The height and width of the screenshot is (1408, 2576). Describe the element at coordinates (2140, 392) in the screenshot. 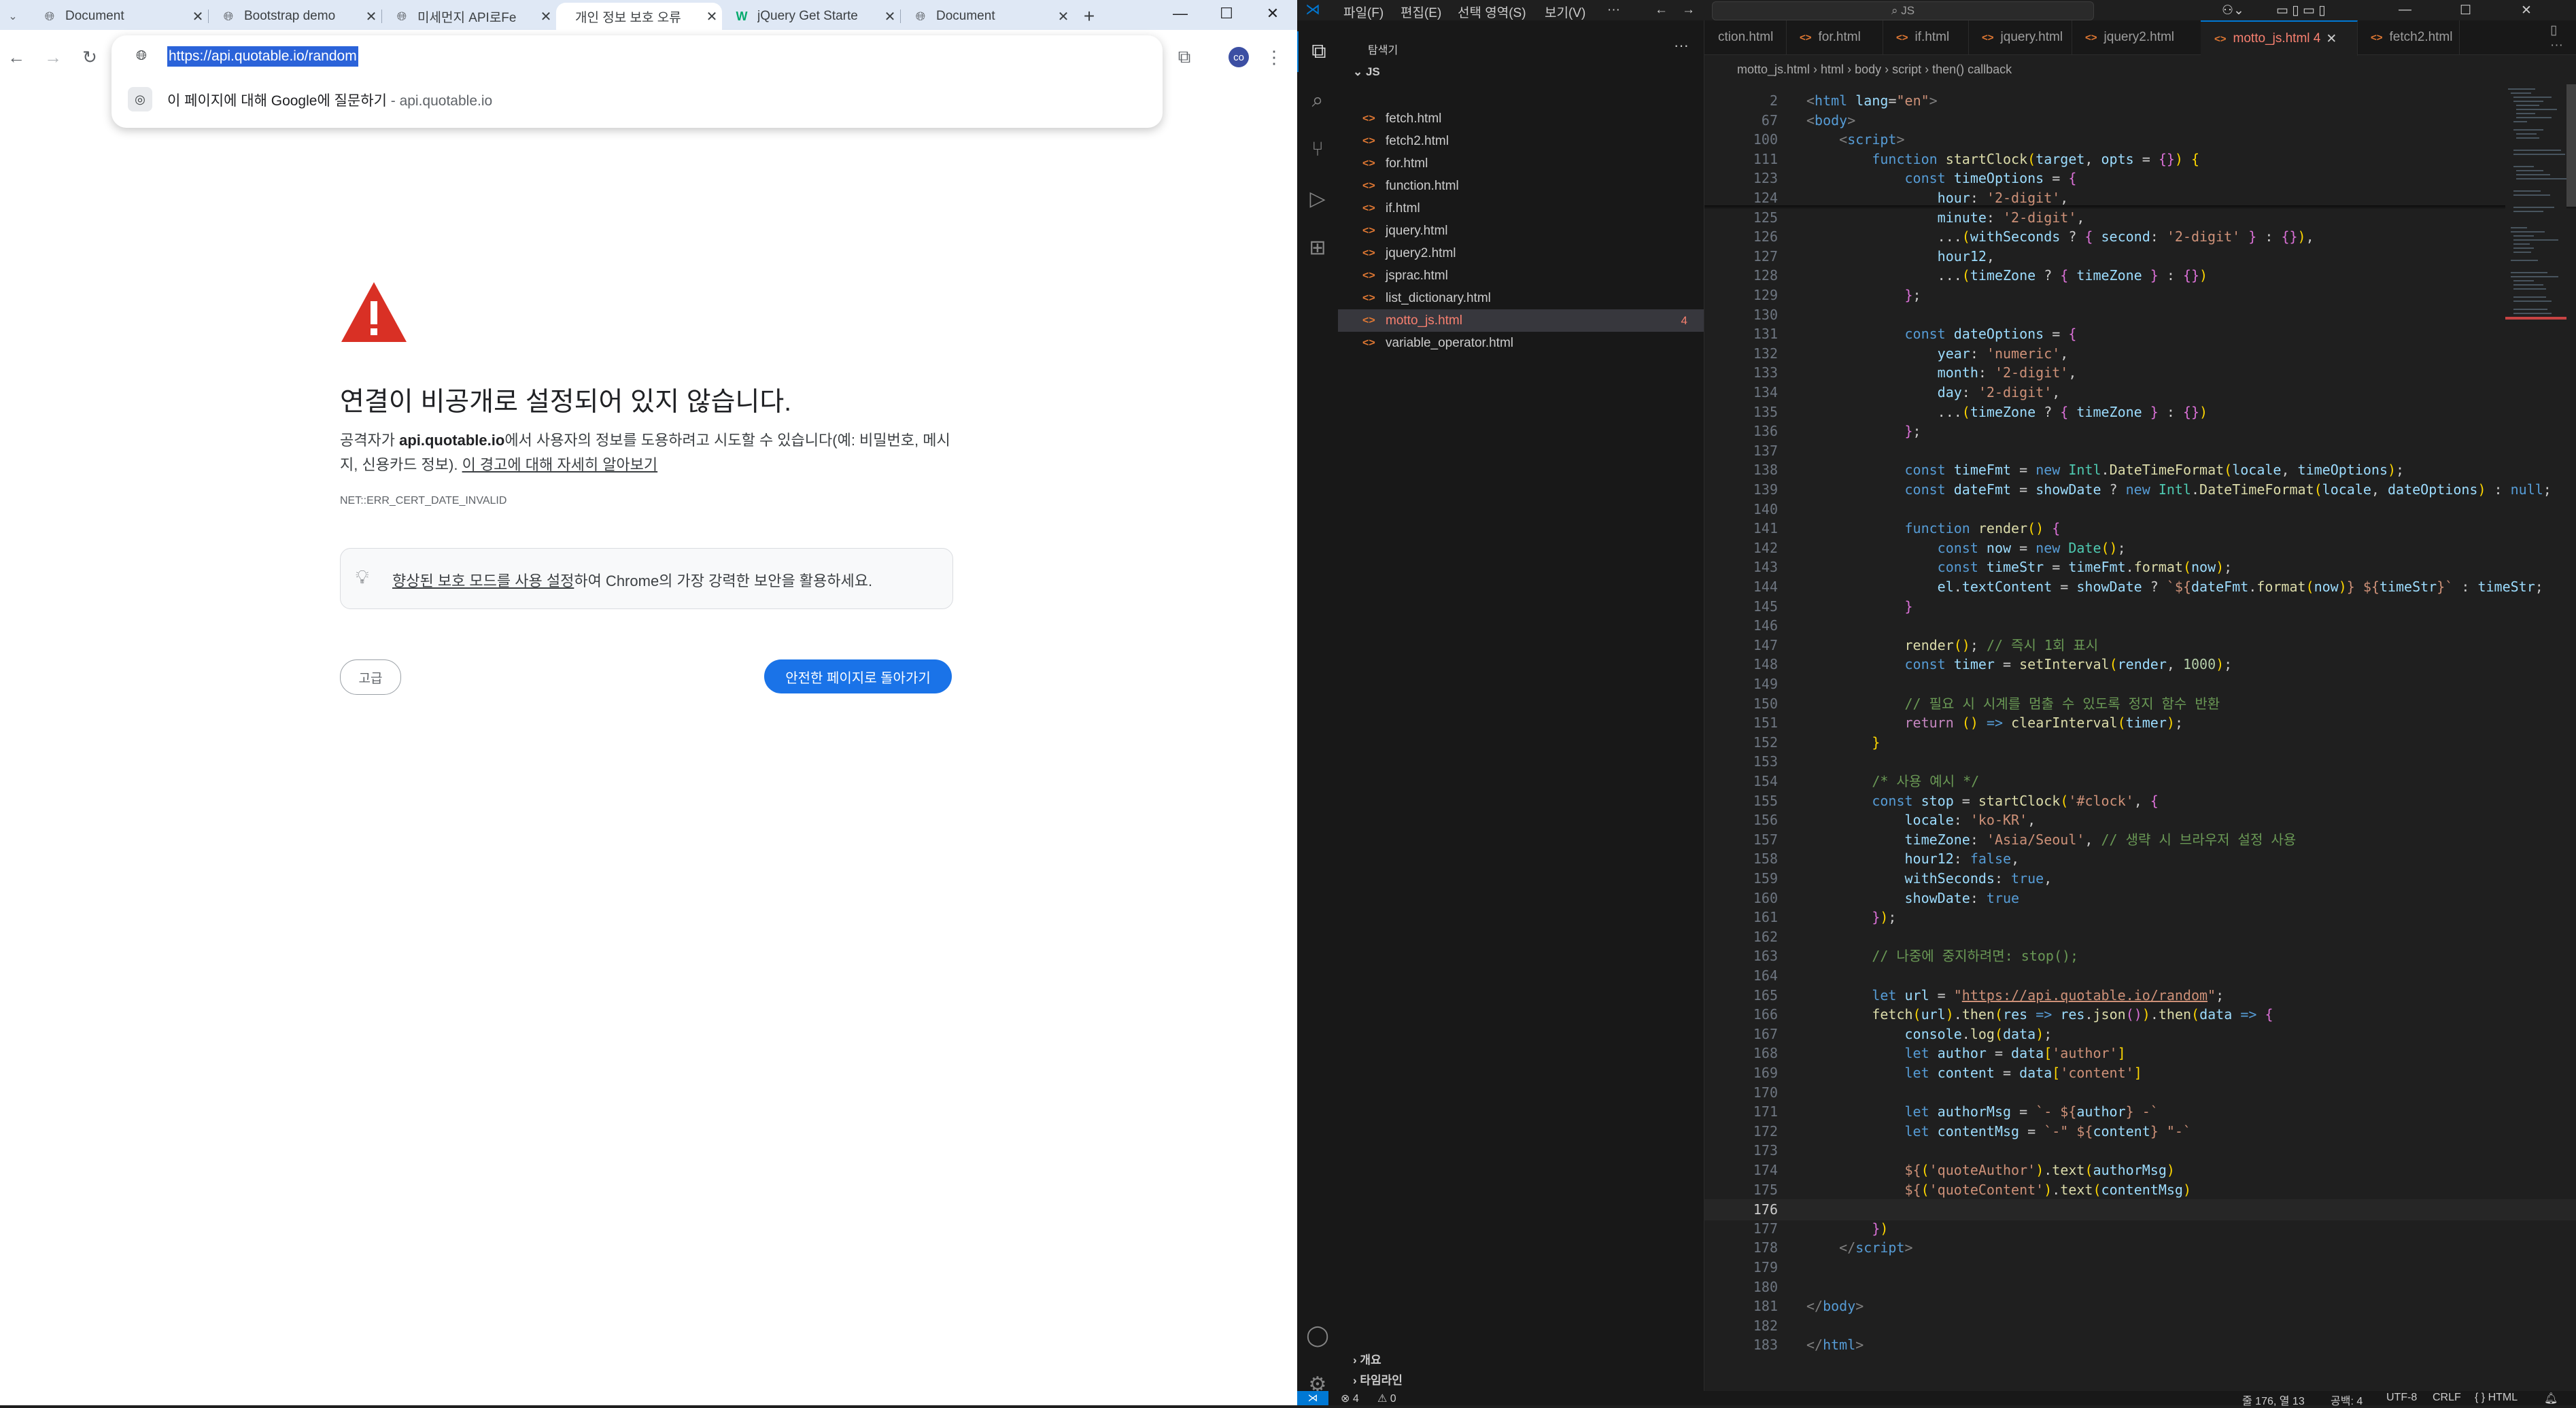

I see `code-line: 134 day: '2-digit',` at that location.